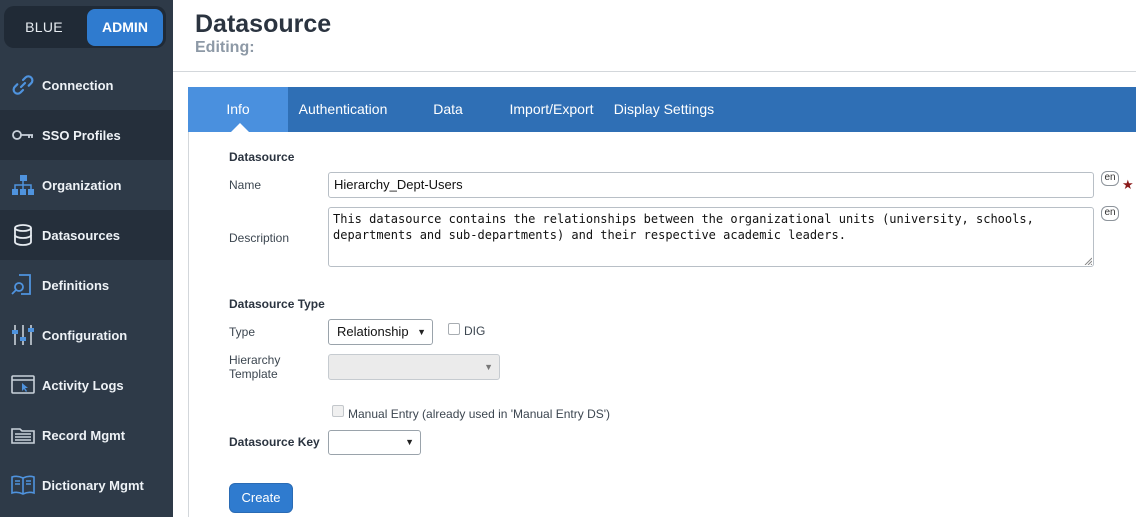  What do you see at coordinates (711, 185) in the screenshot?
I see `name-input: Hierarchy_Dept-Users` at bounding box center [711, 185].